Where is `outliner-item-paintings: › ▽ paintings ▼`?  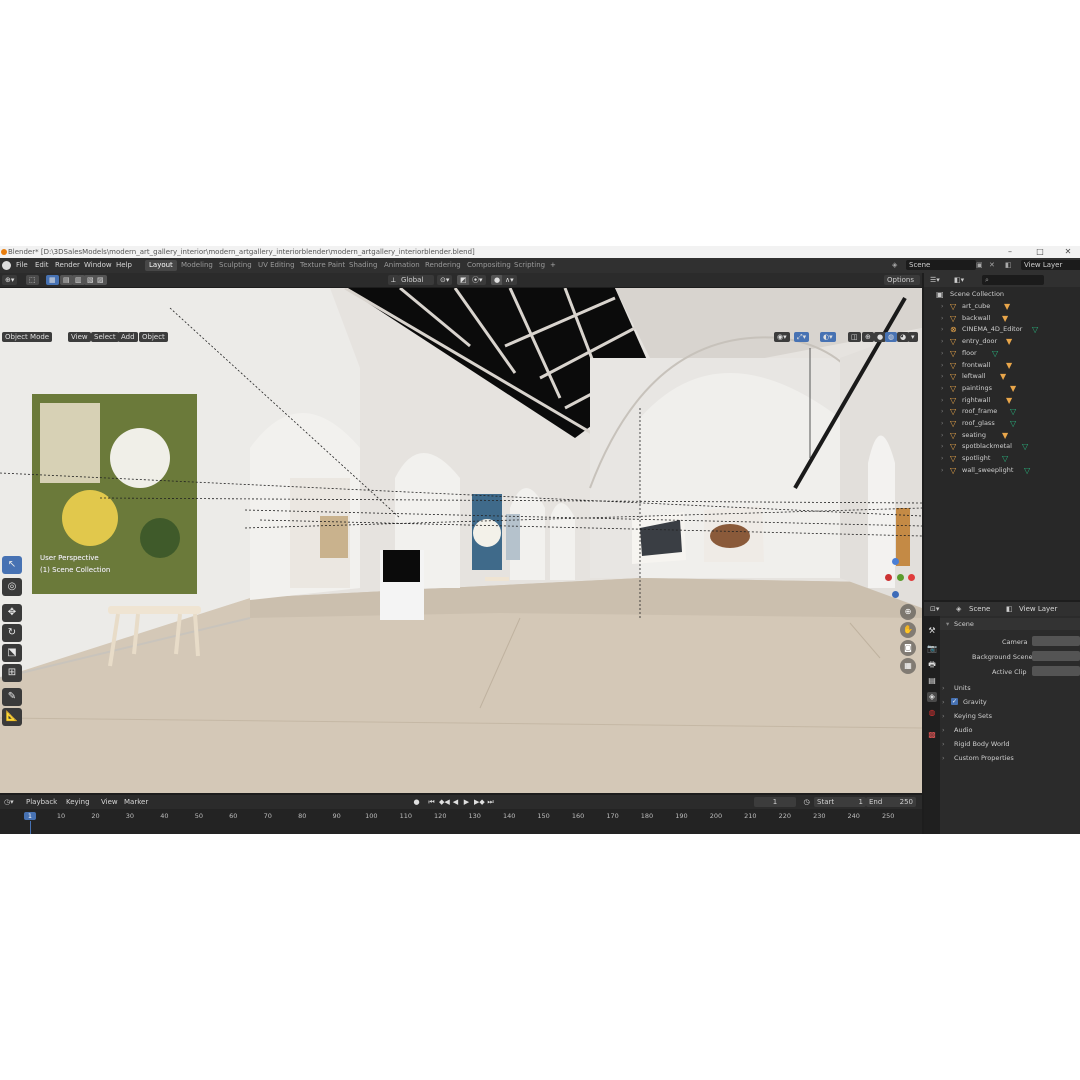 outliner-item-paintings: › ▽ paintings ▼ is located at coordinates (1002, 389).